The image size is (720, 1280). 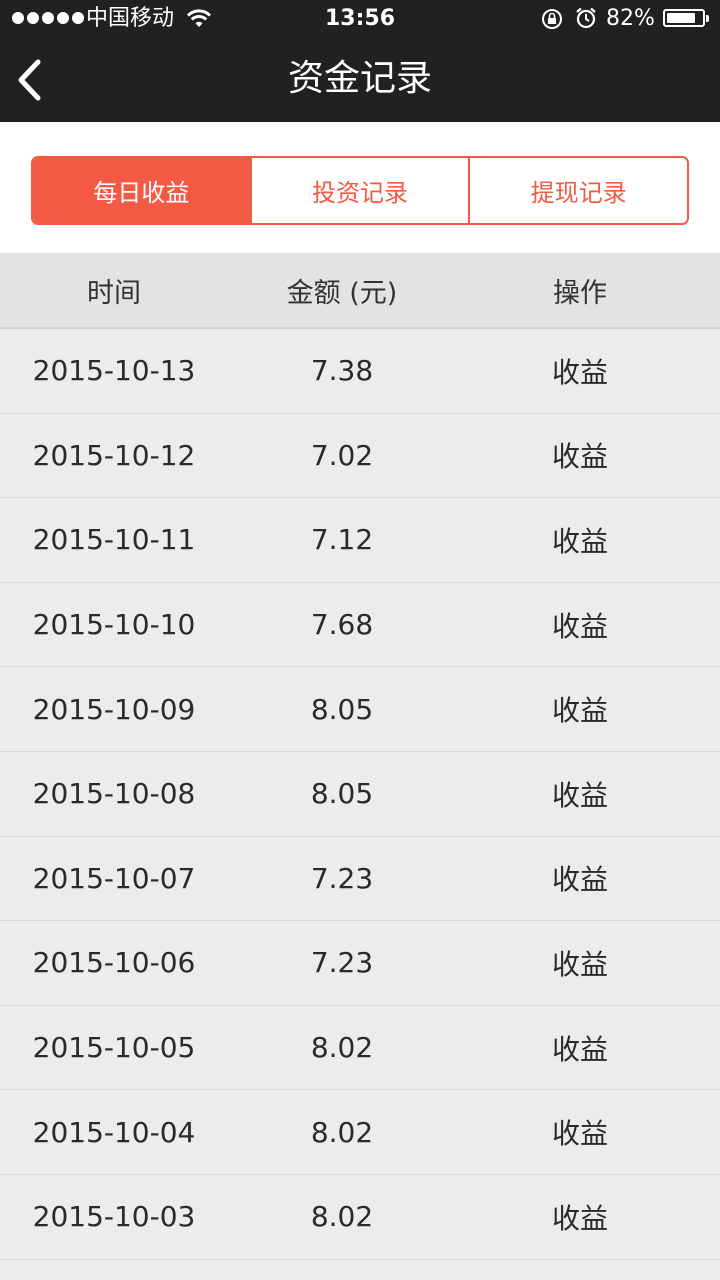 I want to click on page-title: 资金记录, so click(x=359, y=78).